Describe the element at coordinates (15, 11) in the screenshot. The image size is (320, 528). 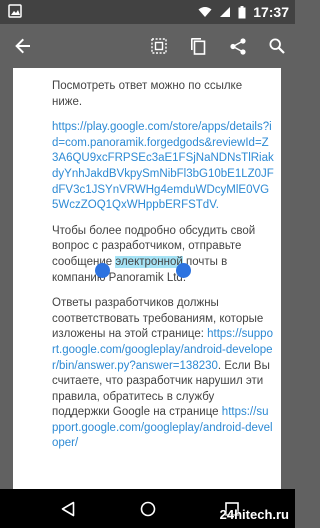
I see `image-icon` at that location.